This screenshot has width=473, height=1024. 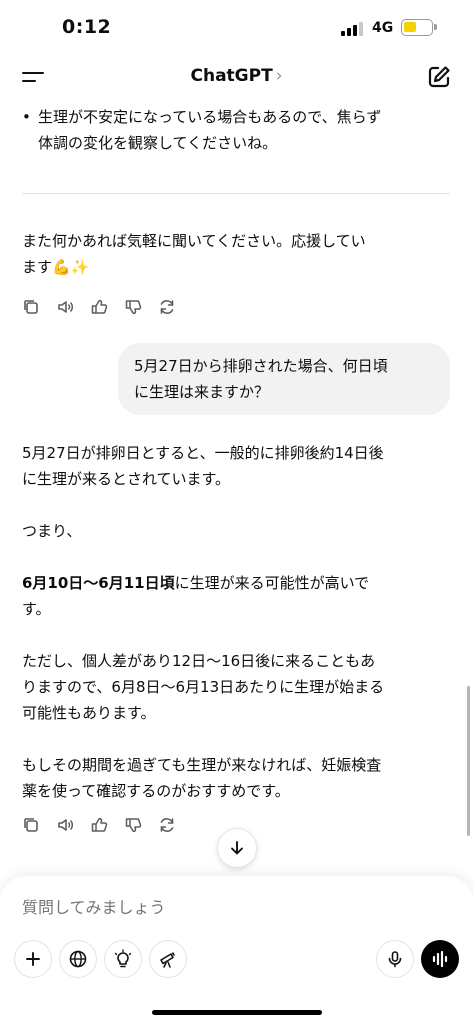 What do you see at coordinates (439, 77) in the screenshot?
I see `compose-icon` at bounding box center [439, 77].